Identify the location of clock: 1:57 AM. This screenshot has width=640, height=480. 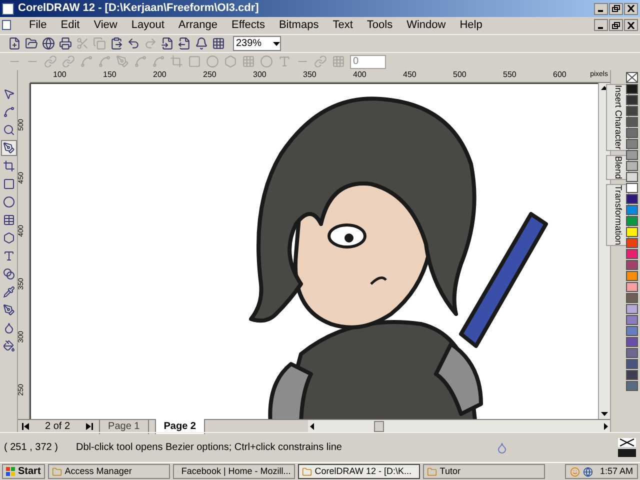
(616, 471).